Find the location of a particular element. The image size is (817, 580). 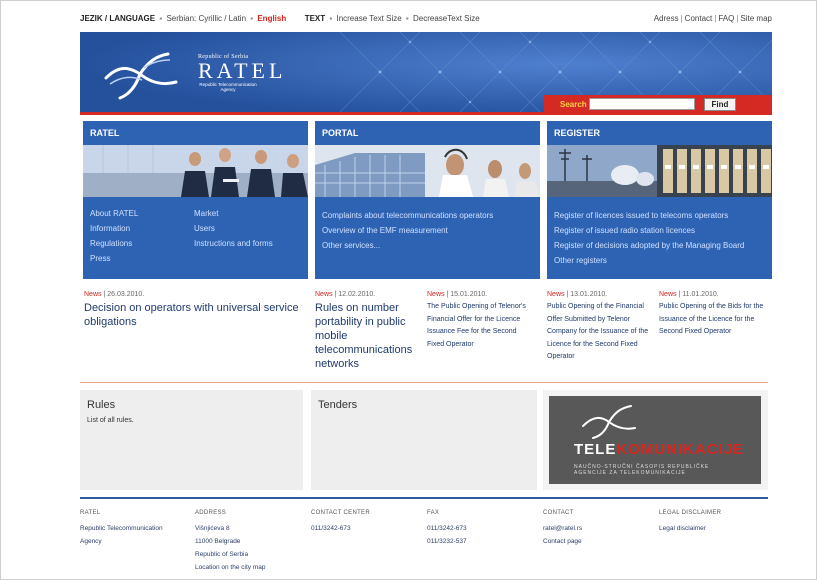

lang-english-link: English is located at coordinates (271, 18).